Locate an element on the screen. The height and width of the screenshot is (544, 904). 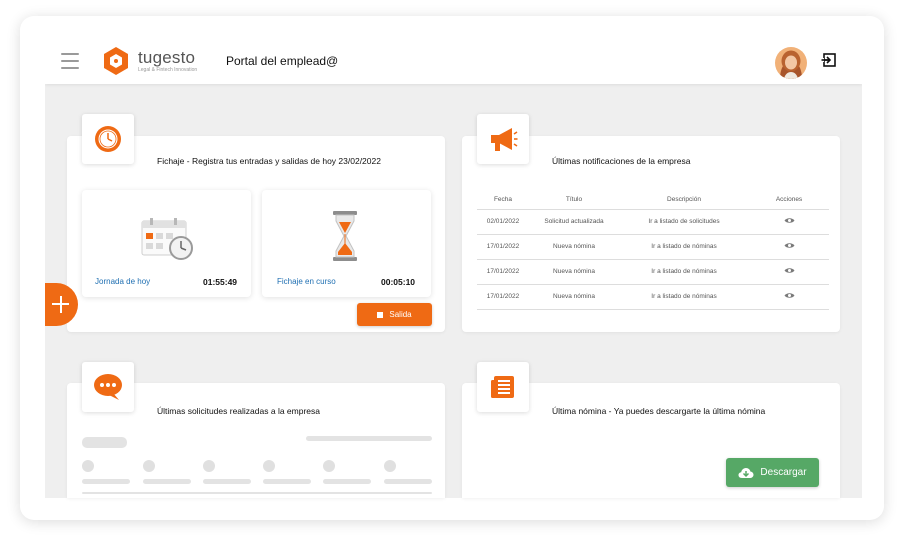
hamburger-menu-icon is located at coordinates (70, 61).